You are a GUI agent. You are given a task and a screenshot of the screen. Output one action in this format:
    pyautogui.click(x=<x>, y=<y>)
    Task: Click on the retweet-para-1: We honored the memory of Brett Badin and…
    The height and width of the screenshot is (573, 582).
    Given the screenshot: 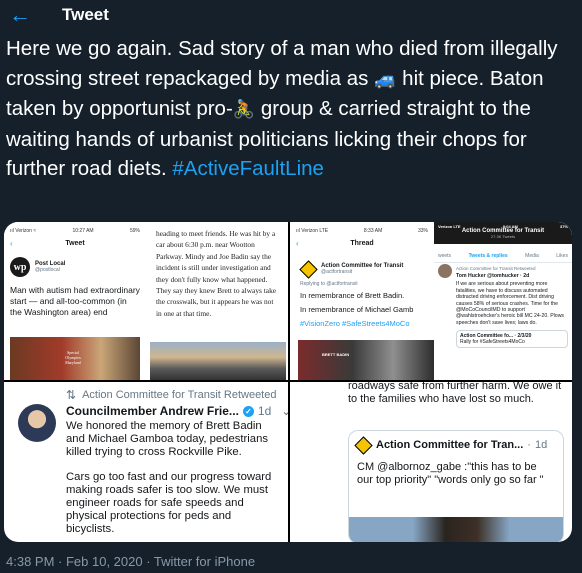 What is the action you would take?
    pyautogui.click(x=167, y=439)
    